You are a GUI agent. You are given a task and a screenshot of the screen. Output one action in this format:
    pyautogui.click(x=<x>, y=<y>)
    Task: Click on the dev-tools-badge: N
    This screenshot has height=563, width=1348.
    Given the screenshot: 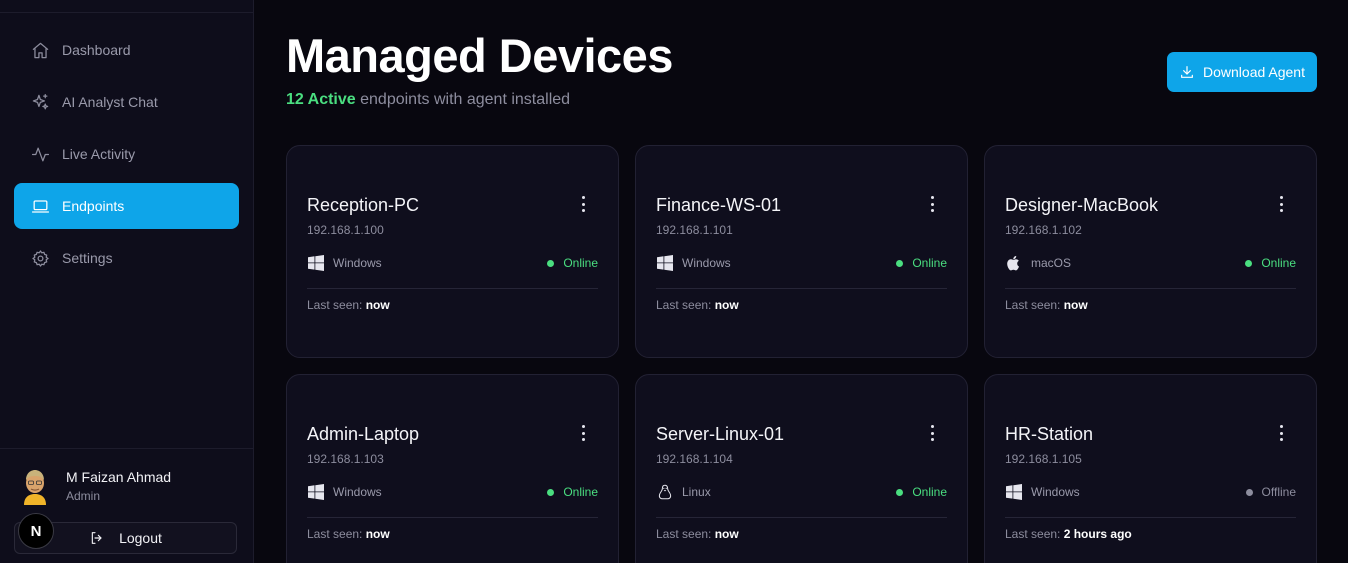 What is the action you would take?
    pyautogui.click(x=36, y=531)
    